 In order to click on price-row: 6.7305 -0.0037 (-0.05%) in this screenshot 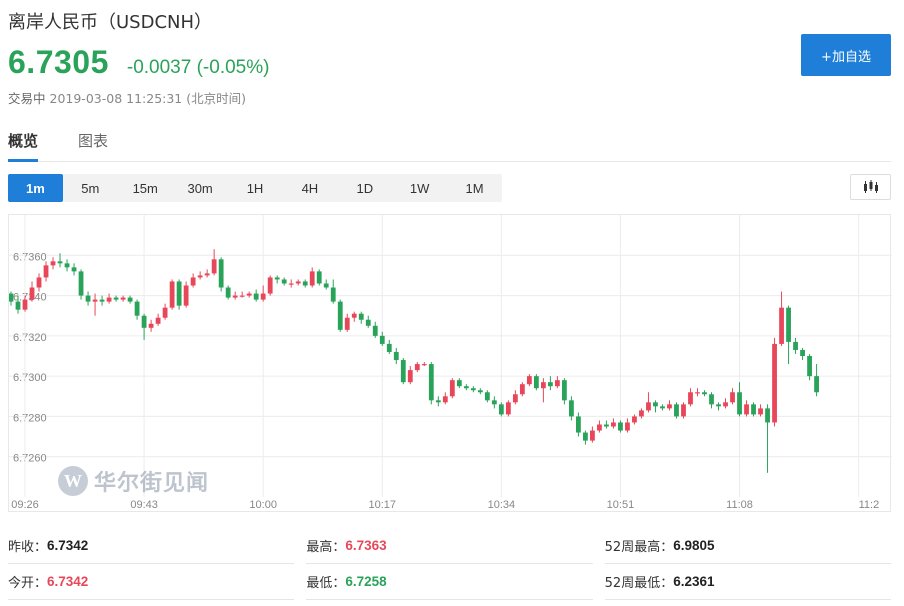, I will do `click(138, 62)`.